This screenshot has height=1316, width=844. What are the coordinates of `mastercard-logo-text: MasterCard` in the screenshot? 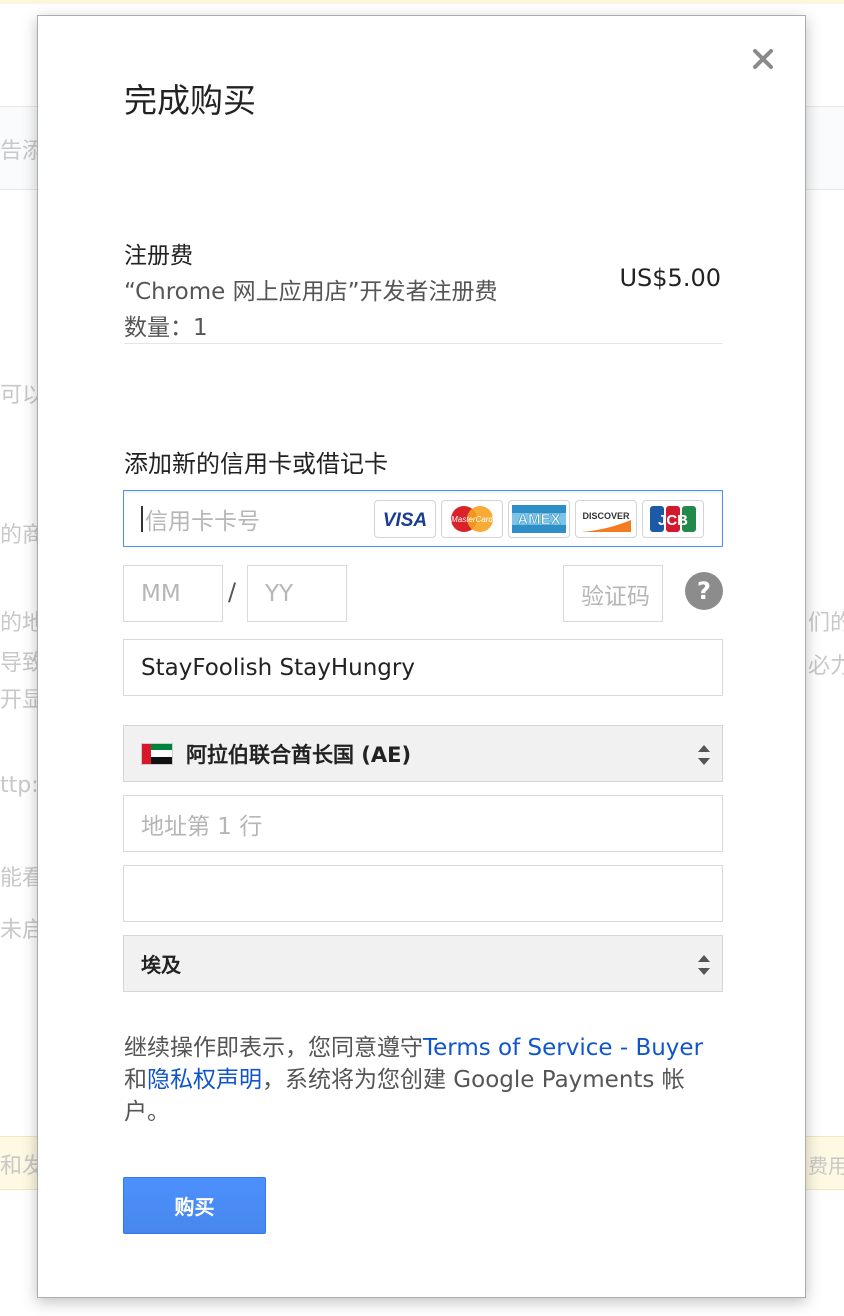 It's located at (472, 519).